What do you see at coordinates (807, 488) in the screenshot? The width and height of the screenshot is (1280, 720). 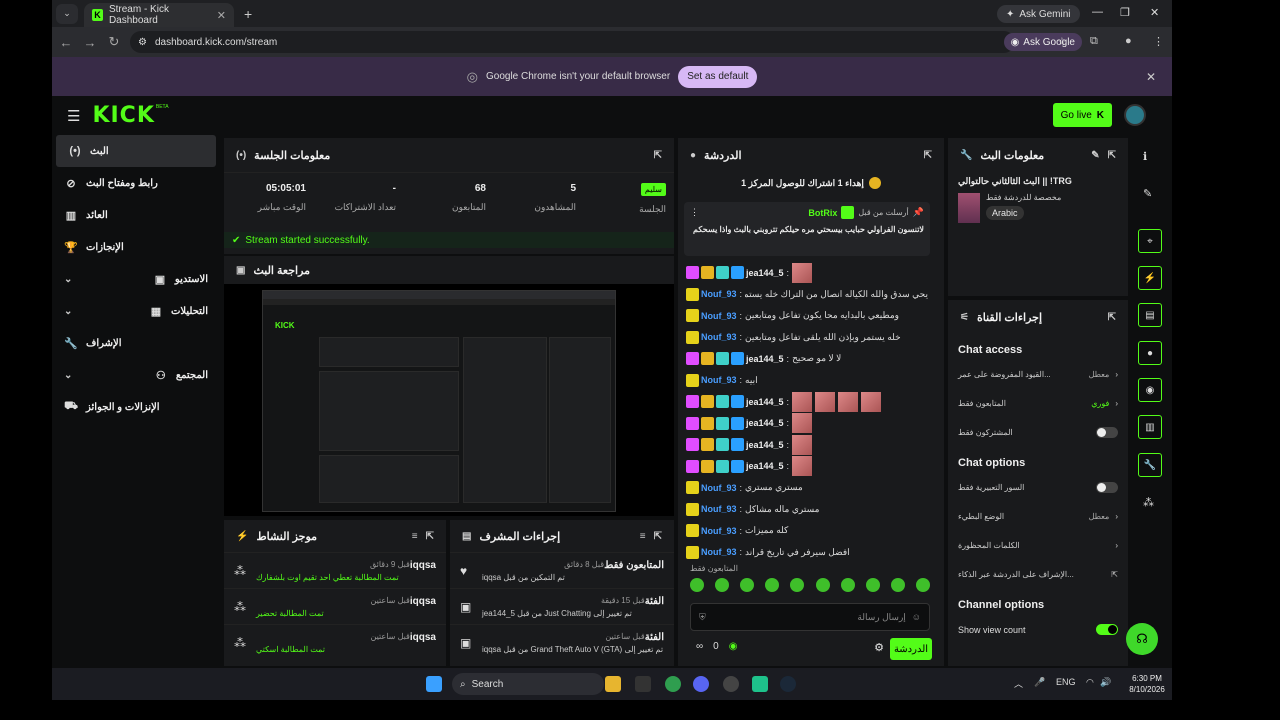 I see `chat-message: Nouf_93: مستري مستري` at bounding box center [807, 488].